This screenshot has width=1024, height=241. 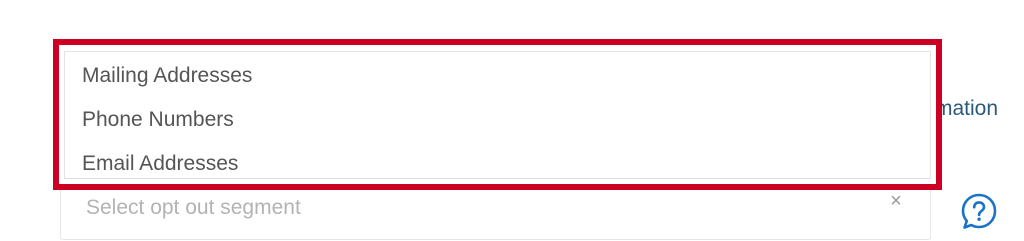 I want to click on option-email-addresses: Email Addresses, so click(x=160, y=164).